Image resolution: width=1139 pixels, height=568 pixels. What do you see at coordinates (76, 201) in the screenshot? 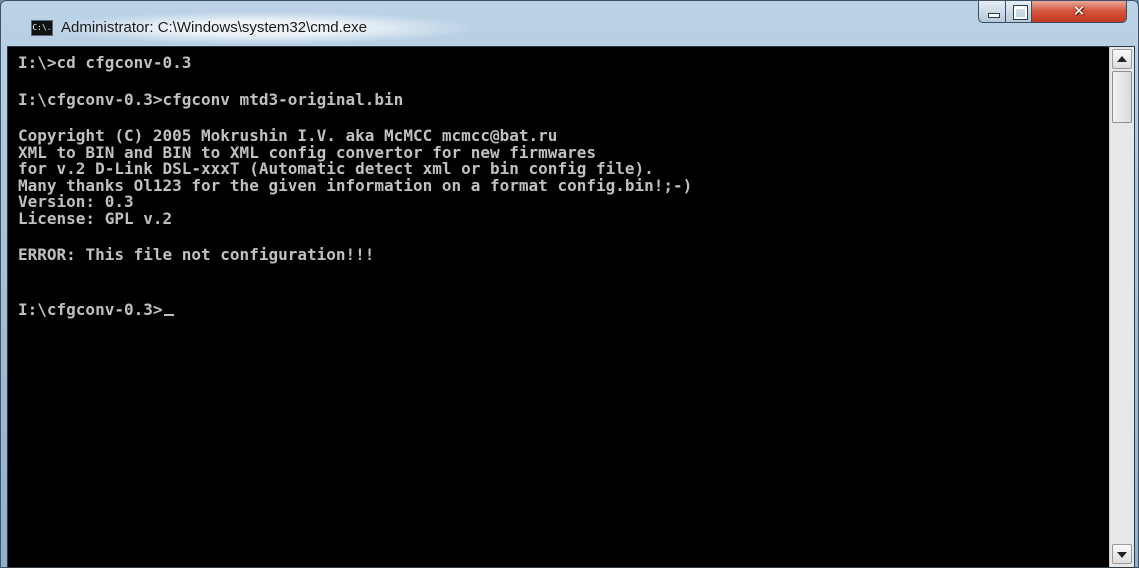
I see `console-line: Version: 0.3` at bounding box center [76, 201].